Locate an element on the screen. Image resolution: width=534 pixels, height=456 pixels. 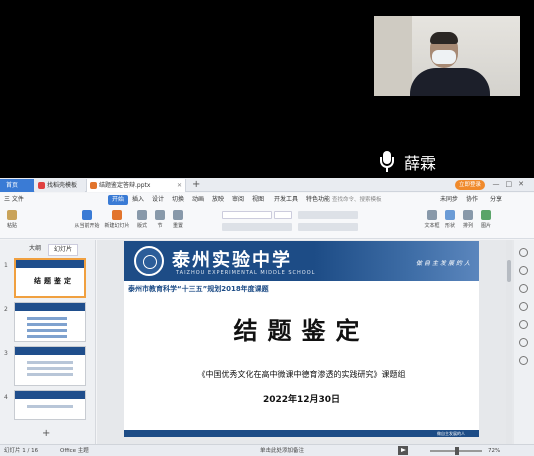
arrange-label: 排列 is located at coordinates (467, 226).